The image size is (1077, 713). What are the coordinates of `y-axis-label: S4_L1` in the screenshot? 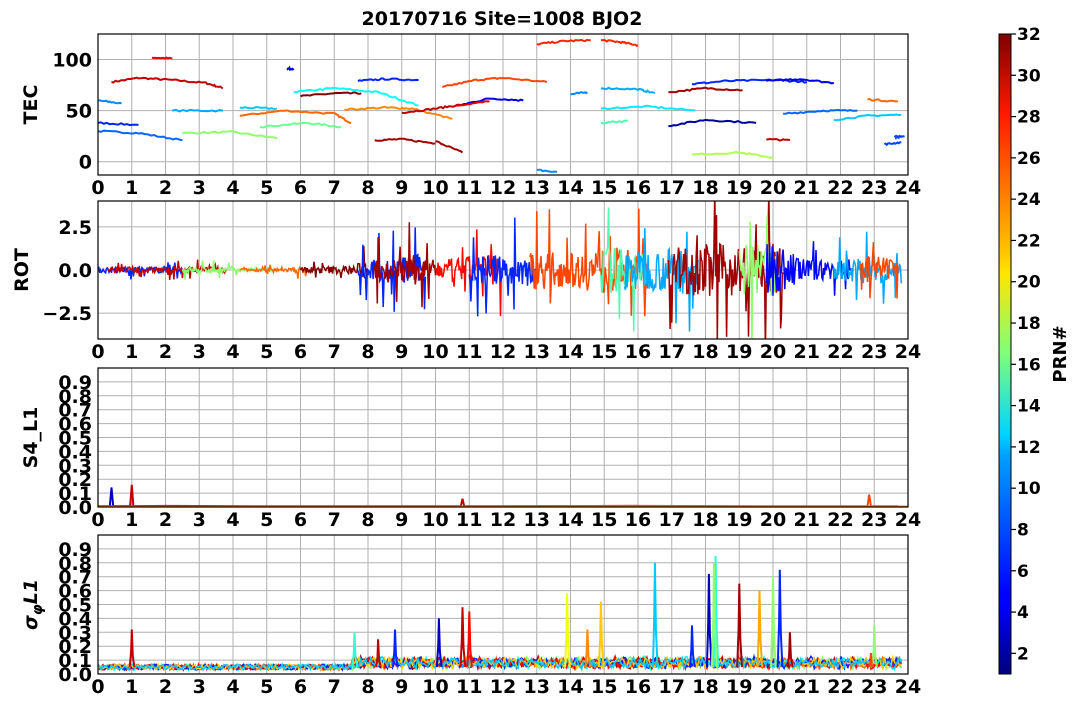 It's located at (31, 438).